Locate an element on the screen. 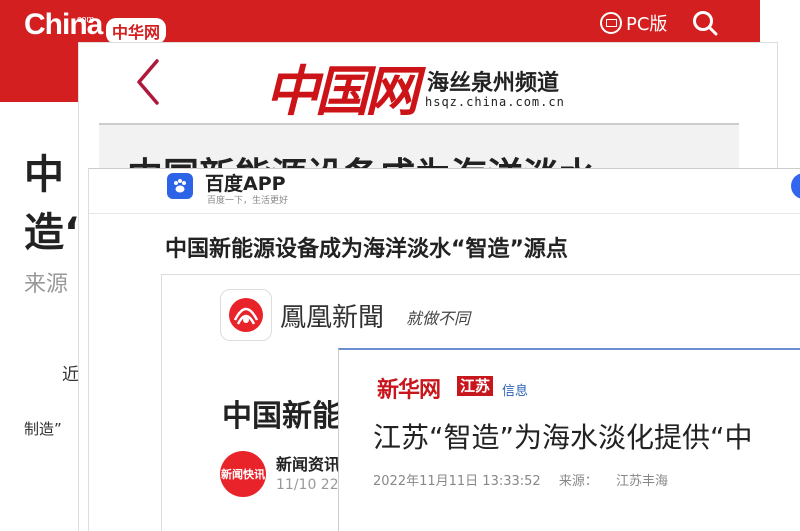  pc-version-button: PC版 is located at coordinates (633, 23).